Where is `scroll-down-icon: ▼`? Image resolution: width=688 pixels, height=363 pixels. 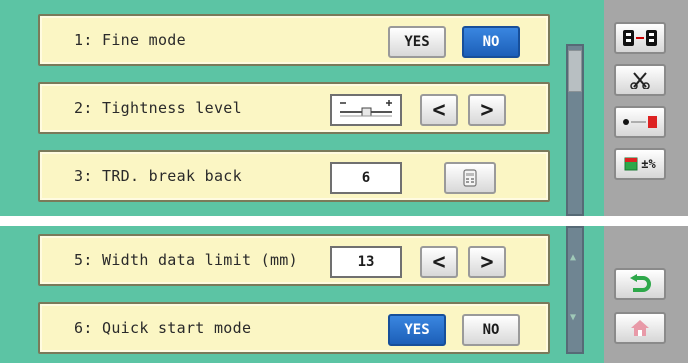 scroll-down-icon: ▼ is located at coordinates (573, 317).